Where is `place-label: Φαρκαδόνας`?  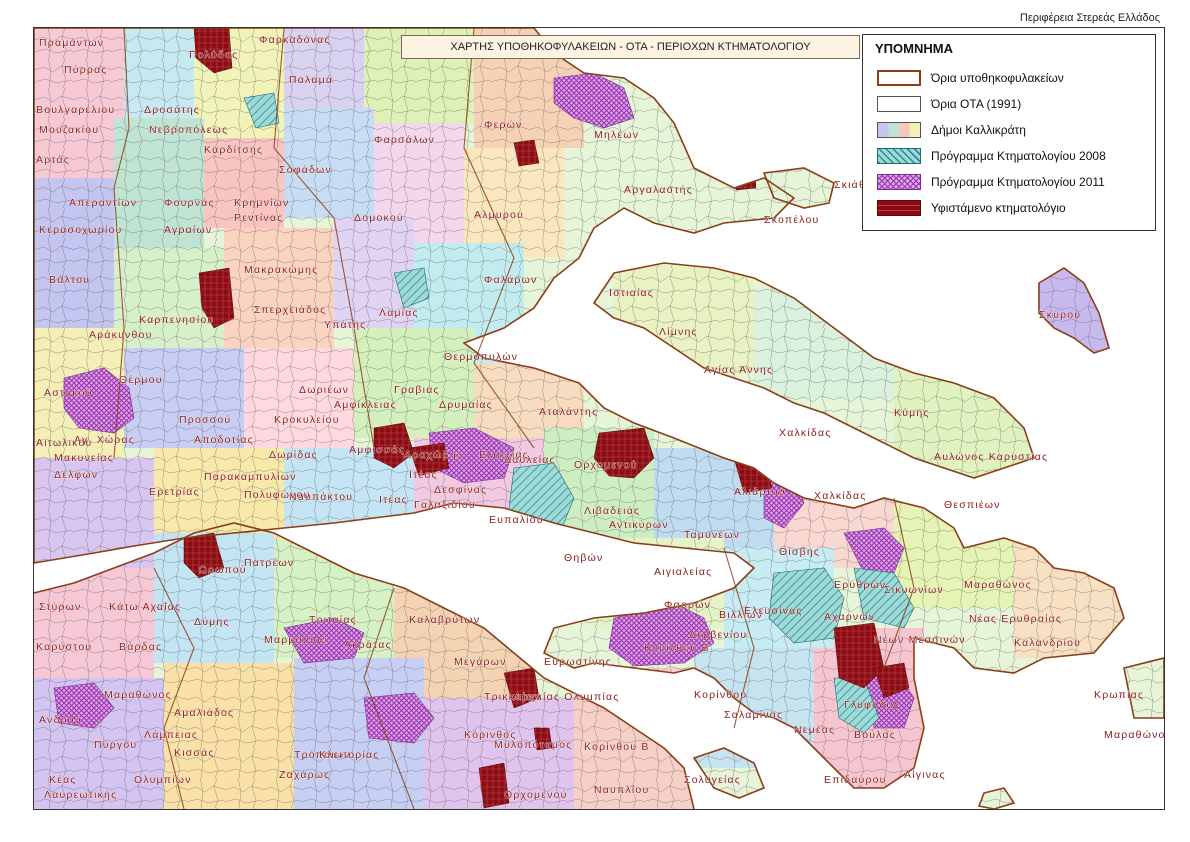 place-label: Φαρκαδόνας is located at coordinates (295, 40).